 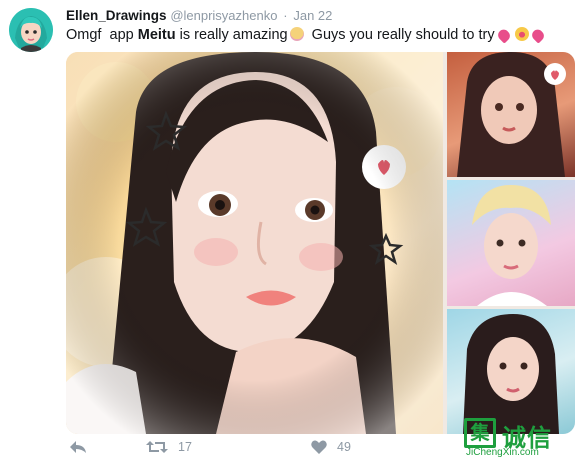 I want to click on watermark: 集 诚信 JiChengXin.com, so click(x=518, y=438).